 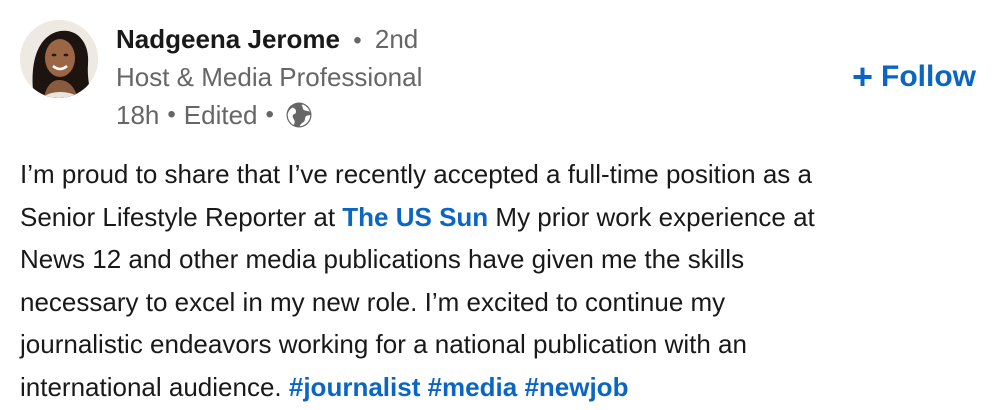 What do you see at coordinates (154, 386) in the screenshot?
I see `body-text-segment: international audience.` at bounding box center [154, 386].